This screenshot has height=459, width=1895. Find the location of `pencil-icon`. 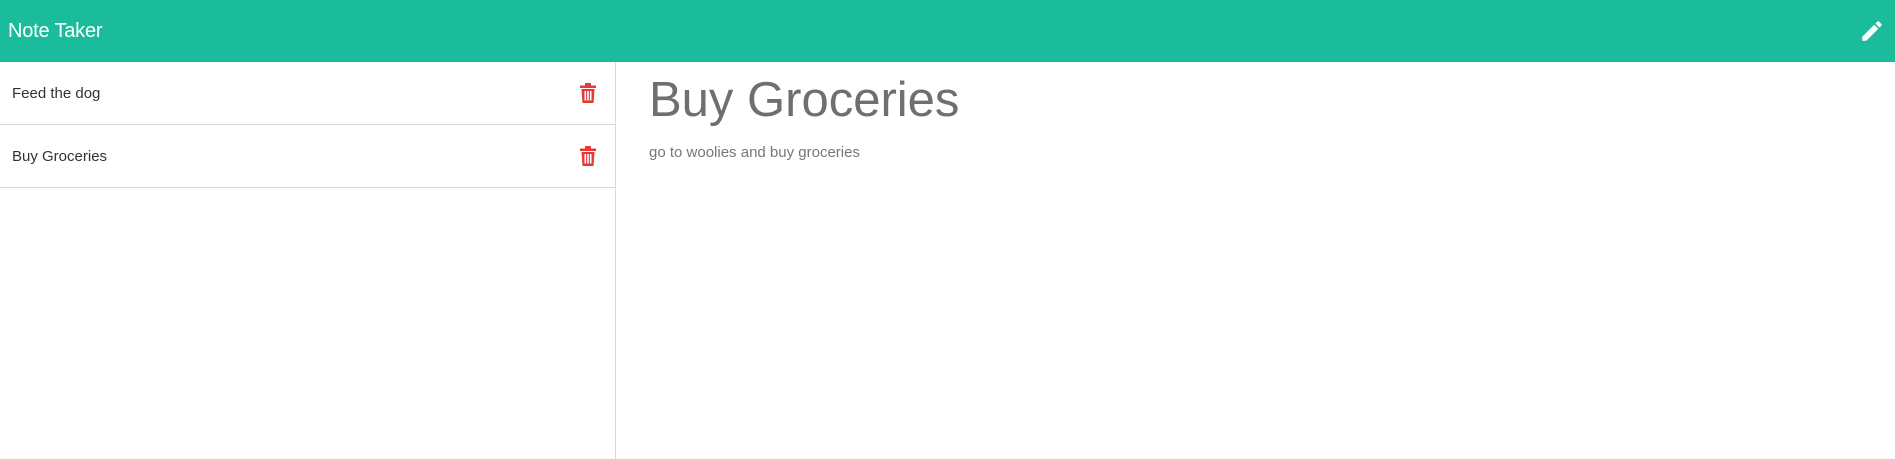

pencil-icon is located at coordinates (1872, 31).